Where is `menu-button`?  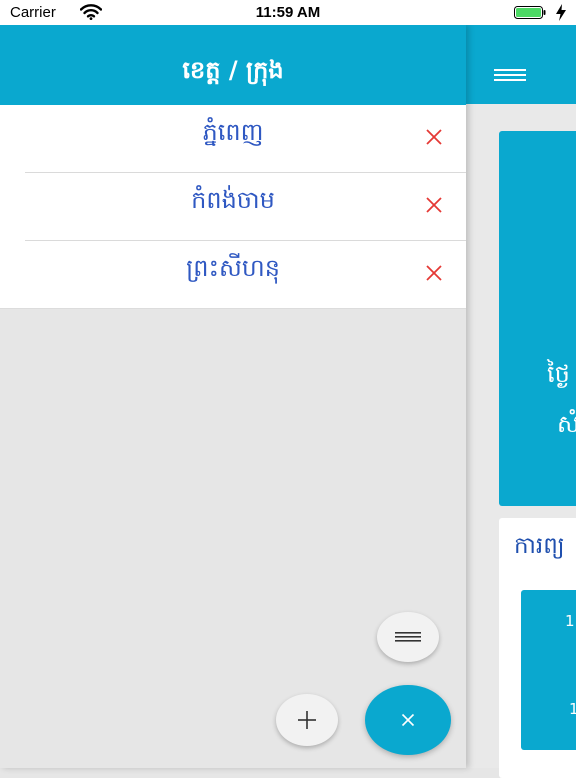
menu-button is located at coordinates (510, 74).